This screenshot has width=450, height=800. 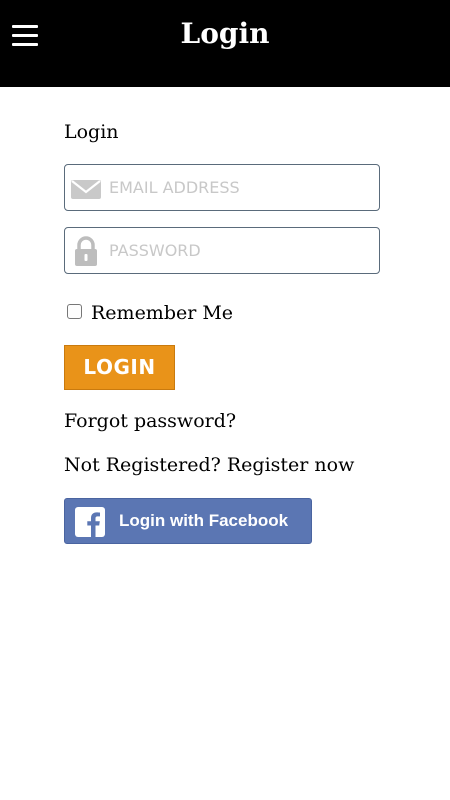 What do you see at coordinates (242, 187) in the screenshot?
I see `email-input` at bounding box center [242, 187].